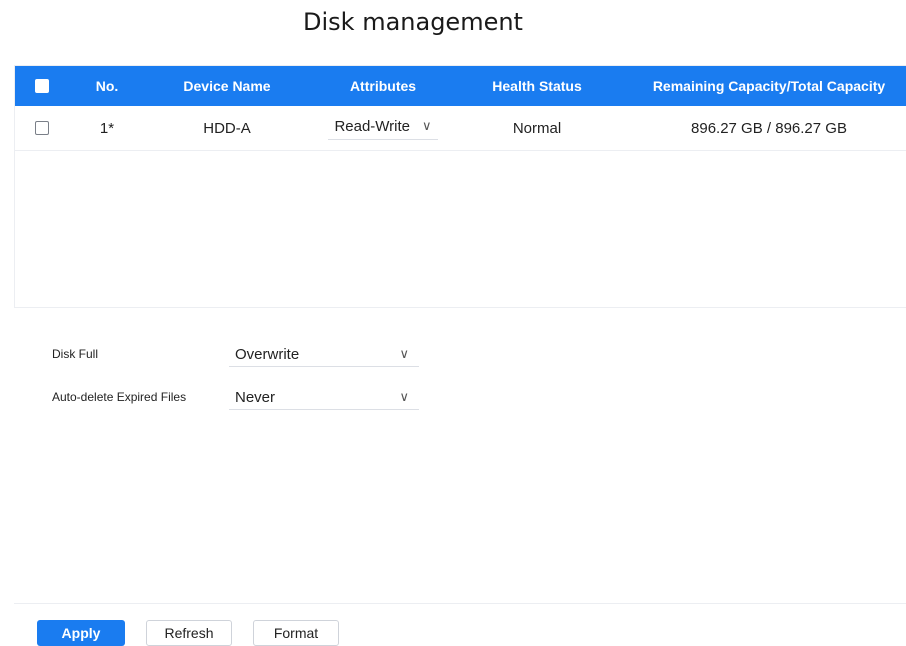 This screenshot has width=906, height=646. I want to click on row-attributes-cell: Read-Write ∨, so click(383, 128).